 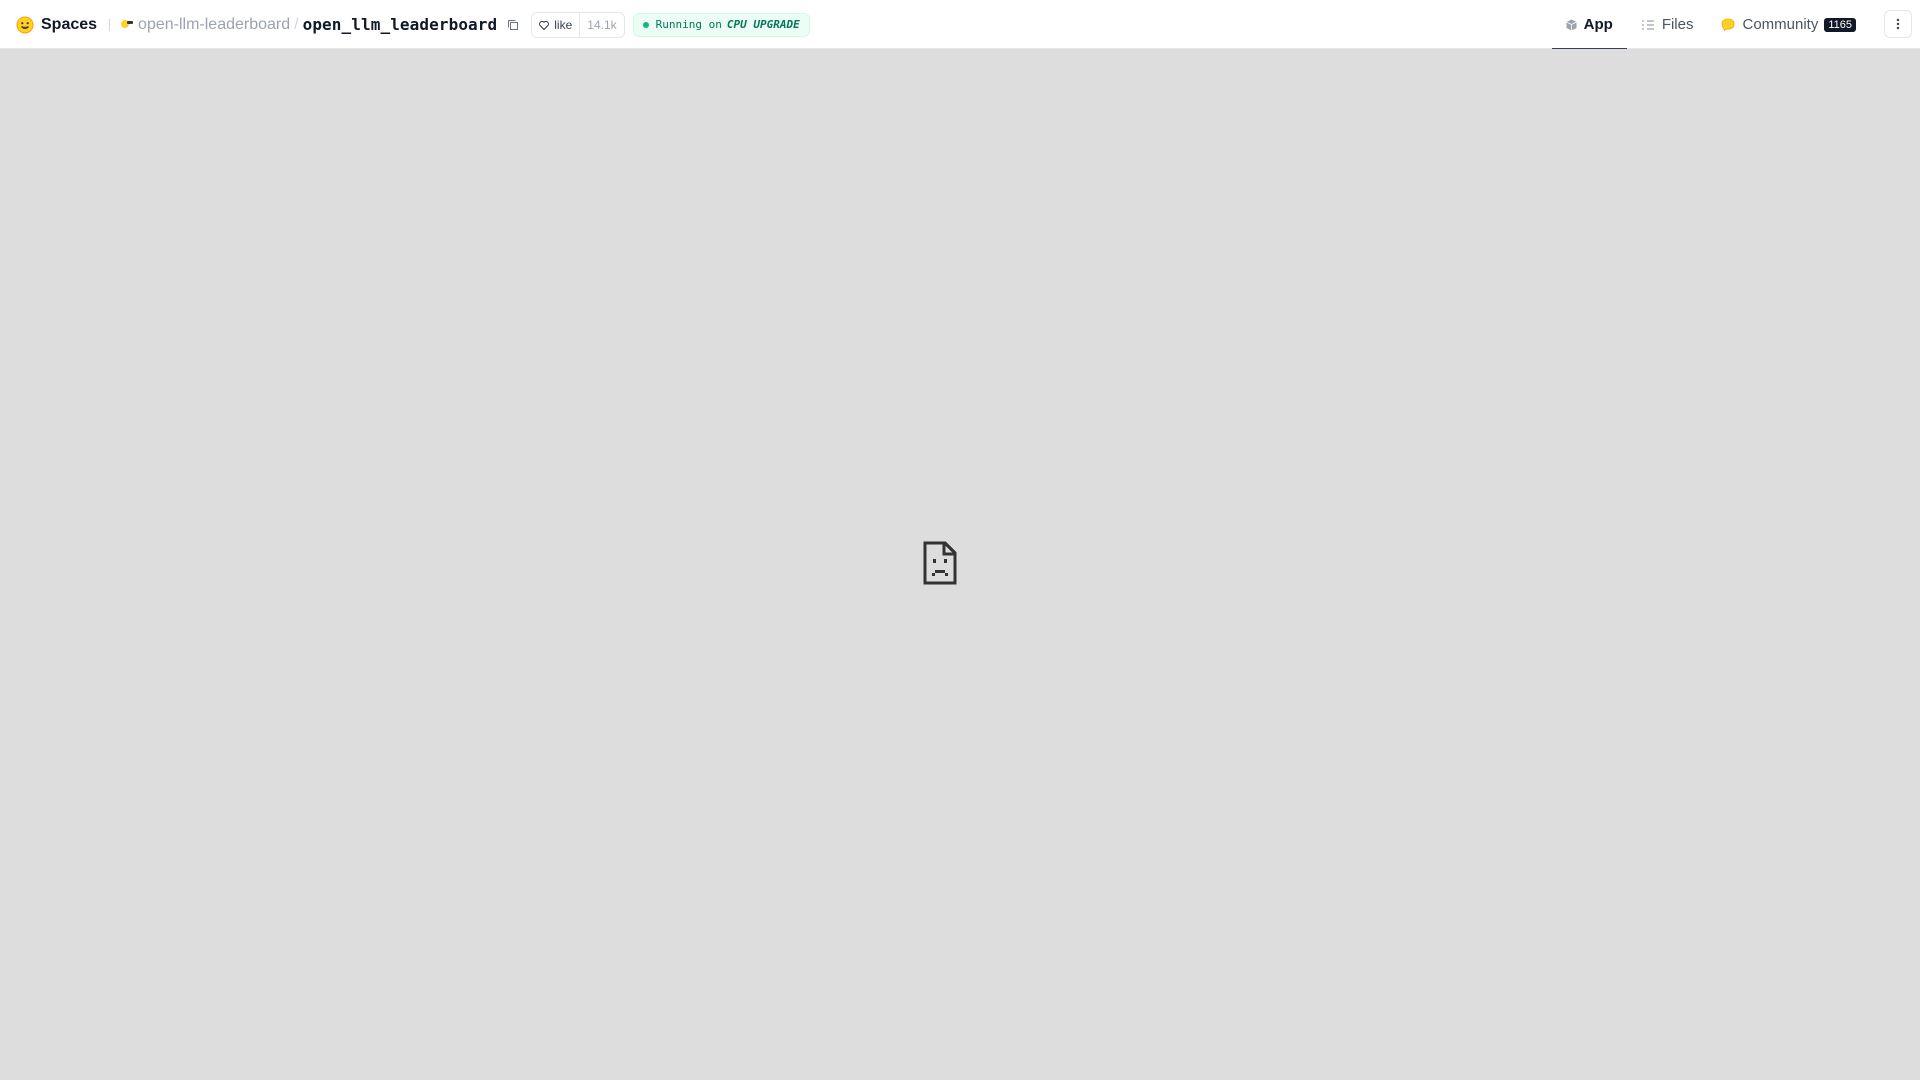 I want to click on owner-link: open-llm-leaderboard, so click(x=214, y=25).